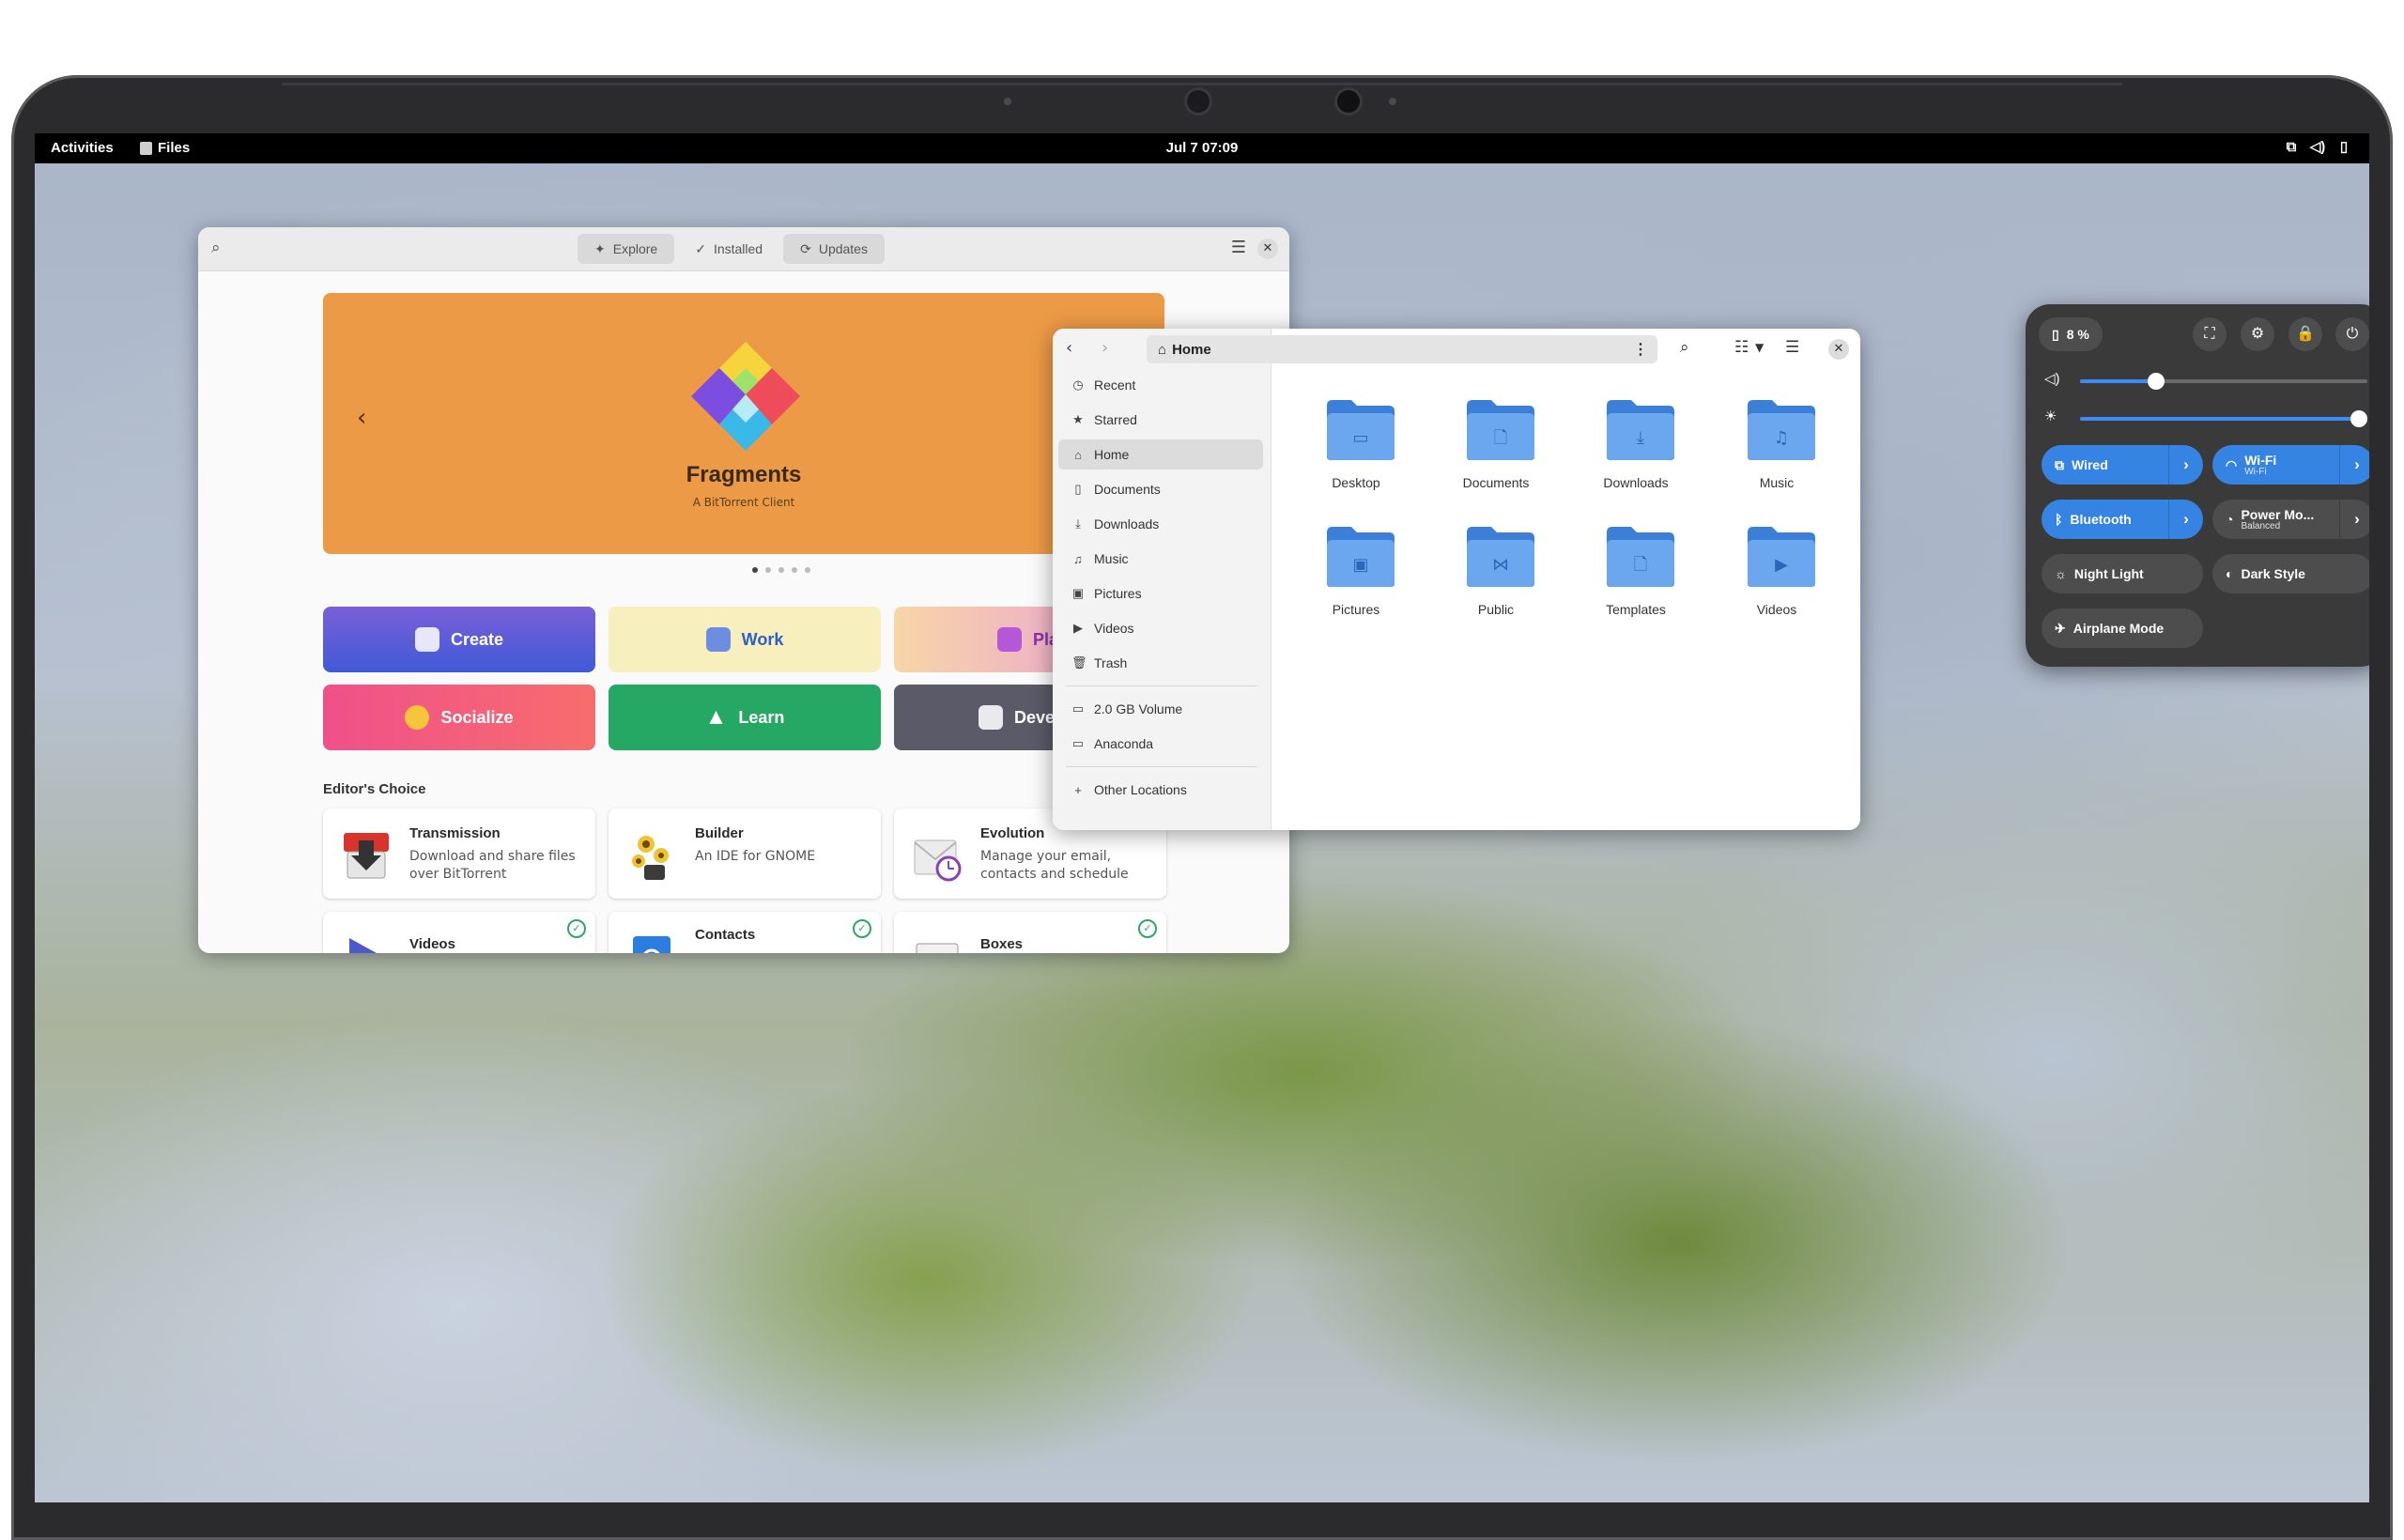  What do you see at coordinates (1776, 609) in the screenshot?
I see `folder-label: Videos` at bounding box center [1776, 609].